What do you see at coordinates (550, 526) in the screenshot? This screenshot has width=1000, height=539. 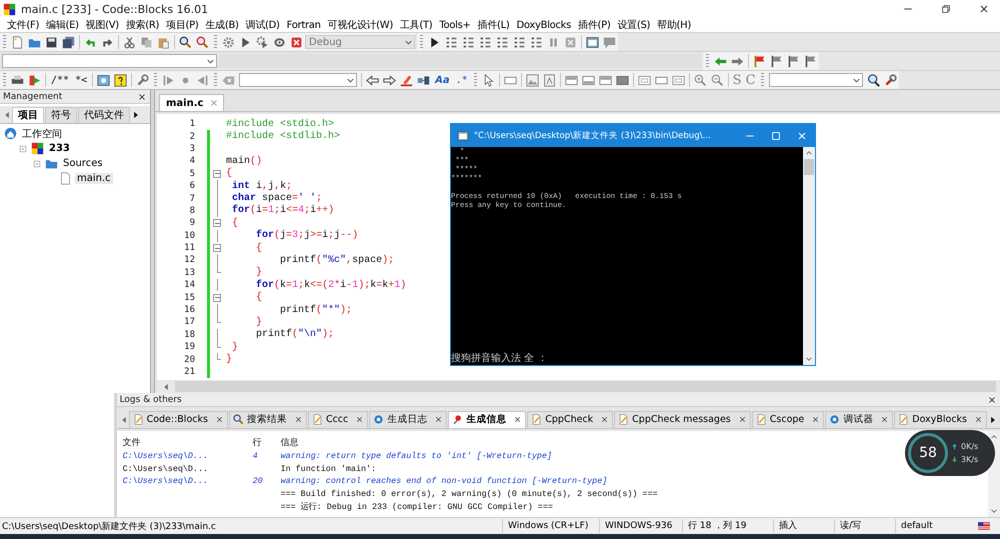 I see `line-endings: Windows (CR+LF)` at bounding box center [550, 526].